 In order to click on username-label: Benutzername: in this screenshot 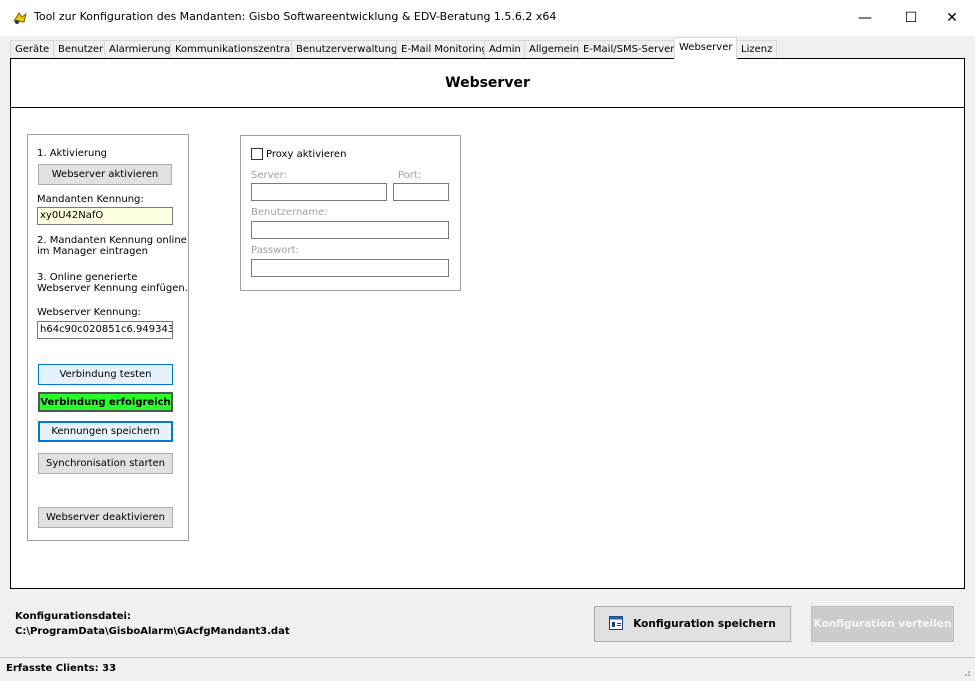, I will do `click(289, 212)`.